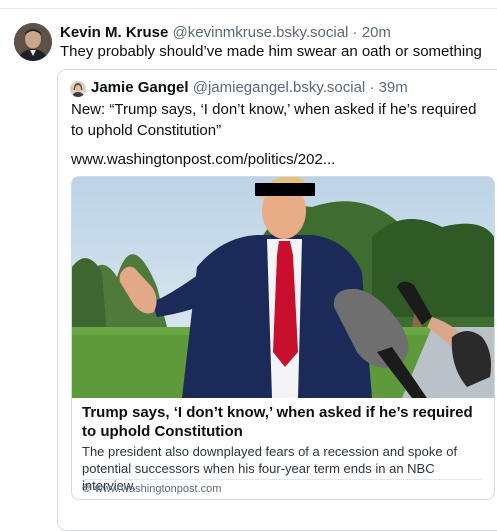 This screenshot has height=531, width=497. Describe the element at coordinates (376, 32) in the screenshot. I see `post-time: 20m` at that location.